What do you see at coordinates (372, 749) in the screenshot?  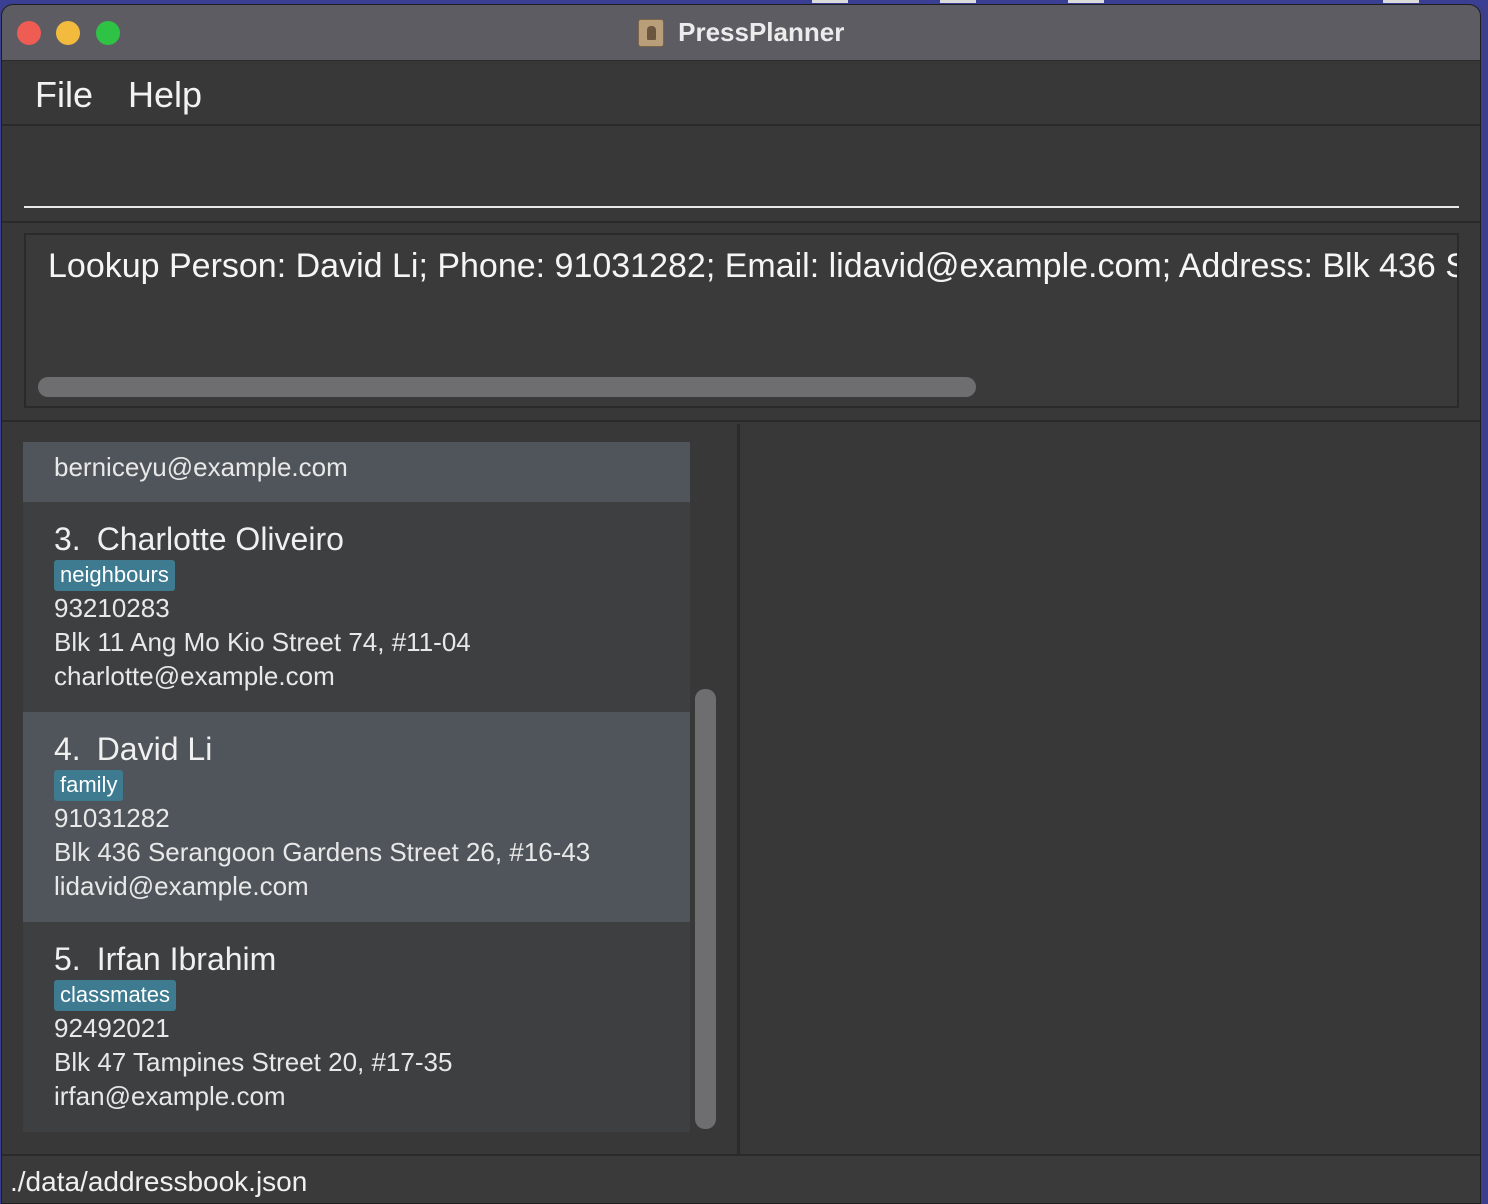 I see `person-name-line: 4. David Li` at bounding box center [372, 749].